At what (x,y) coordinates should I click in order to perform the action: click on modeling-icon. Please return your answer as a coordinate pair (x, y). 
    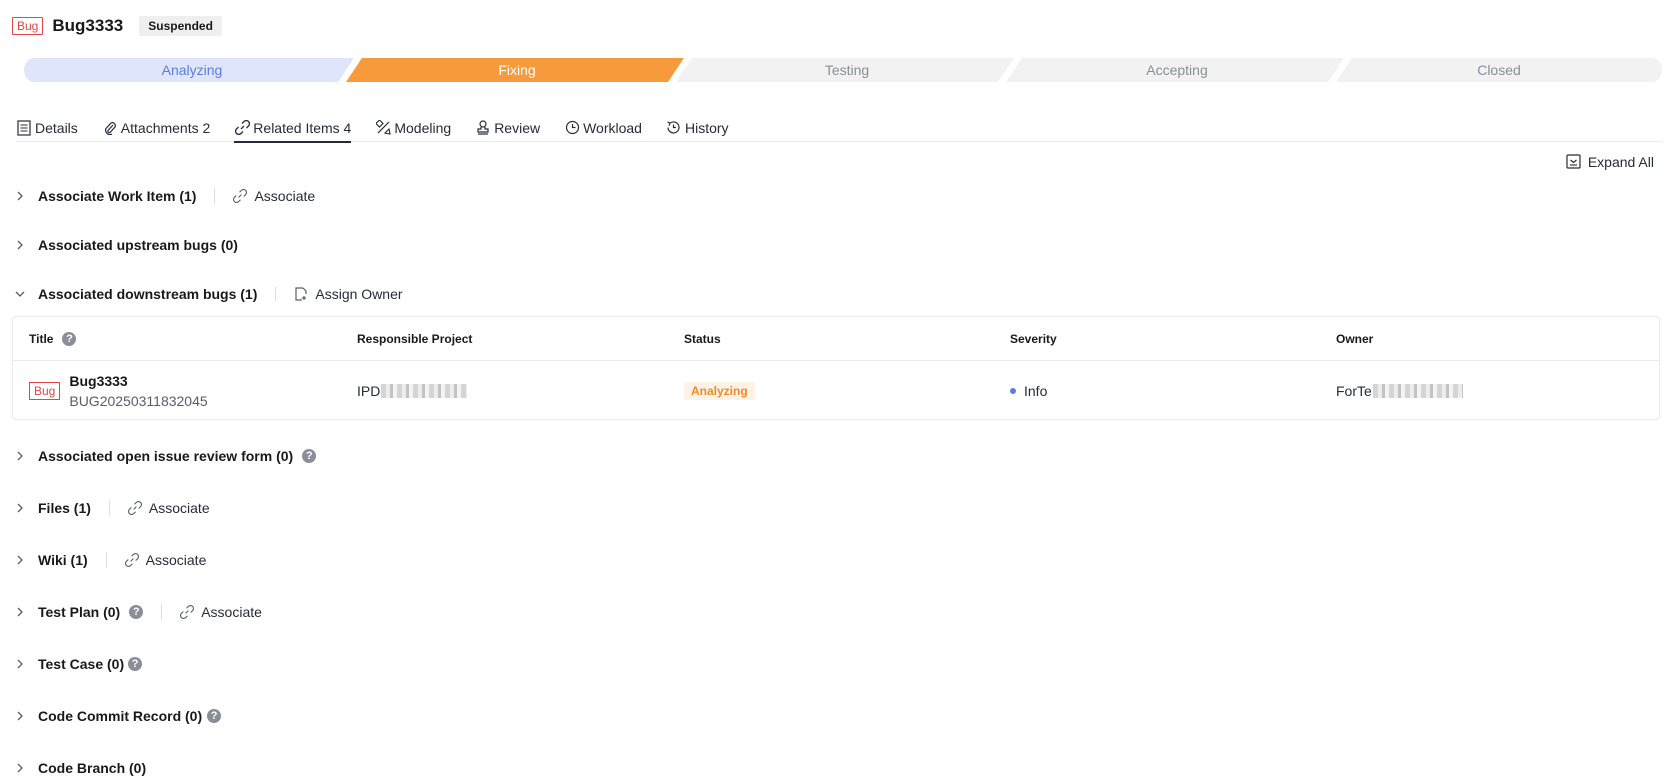
    Looking at the image, I should click on (383, 128).